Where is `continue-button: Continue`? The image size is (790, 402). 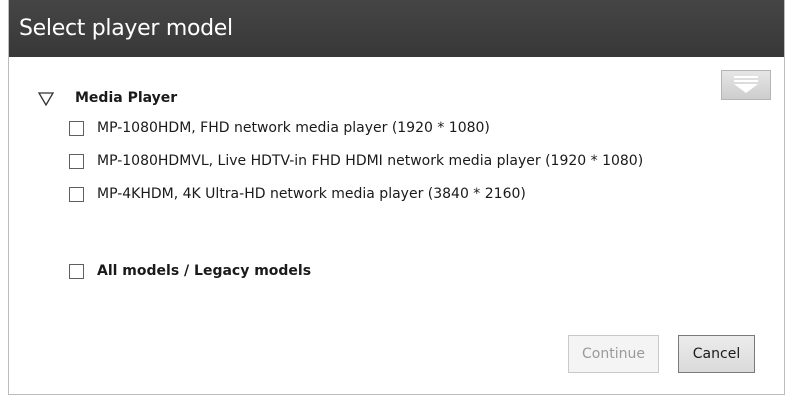 continue-button: Continue is located at coordinates (613, 354).